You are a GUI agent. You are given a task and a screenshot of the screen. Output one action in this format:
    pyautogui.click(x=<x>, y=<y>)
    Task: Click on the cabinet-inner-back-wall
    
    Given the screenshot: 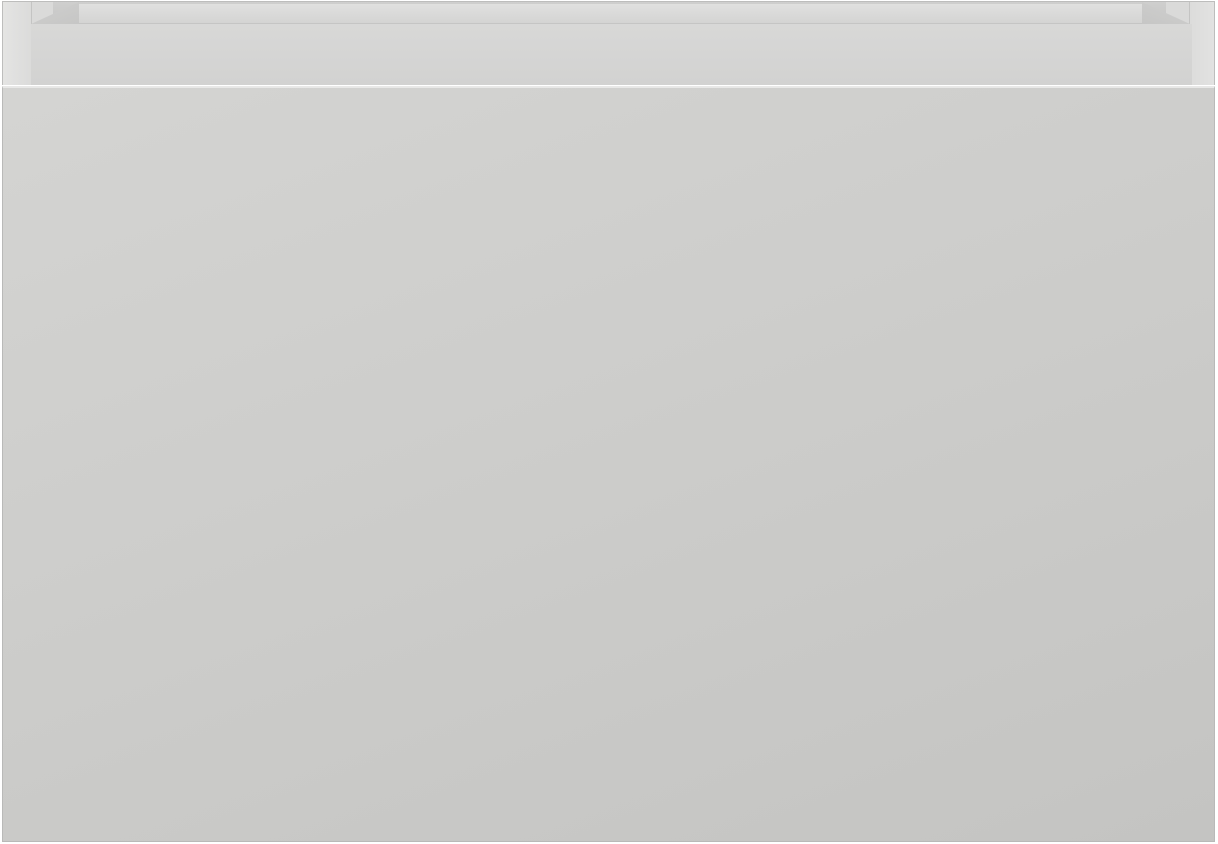 What is the action you would take?
    pyautogui.click(x=610, y=13)
    